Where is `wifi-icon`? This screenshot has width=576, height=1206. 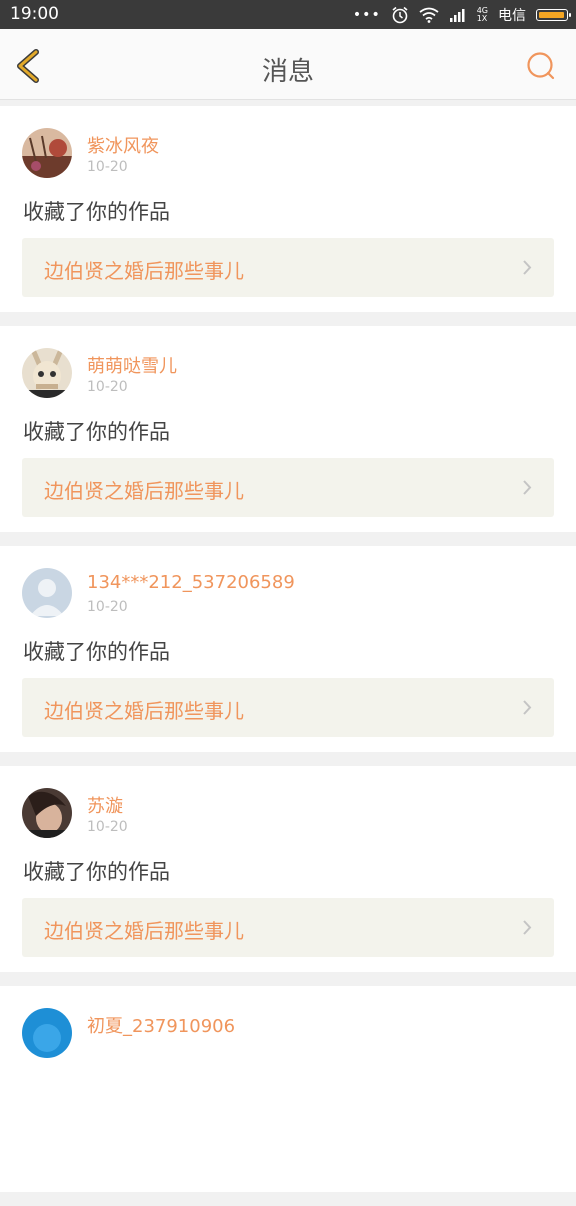 wifi-icon is located at coordinates (429, 15).